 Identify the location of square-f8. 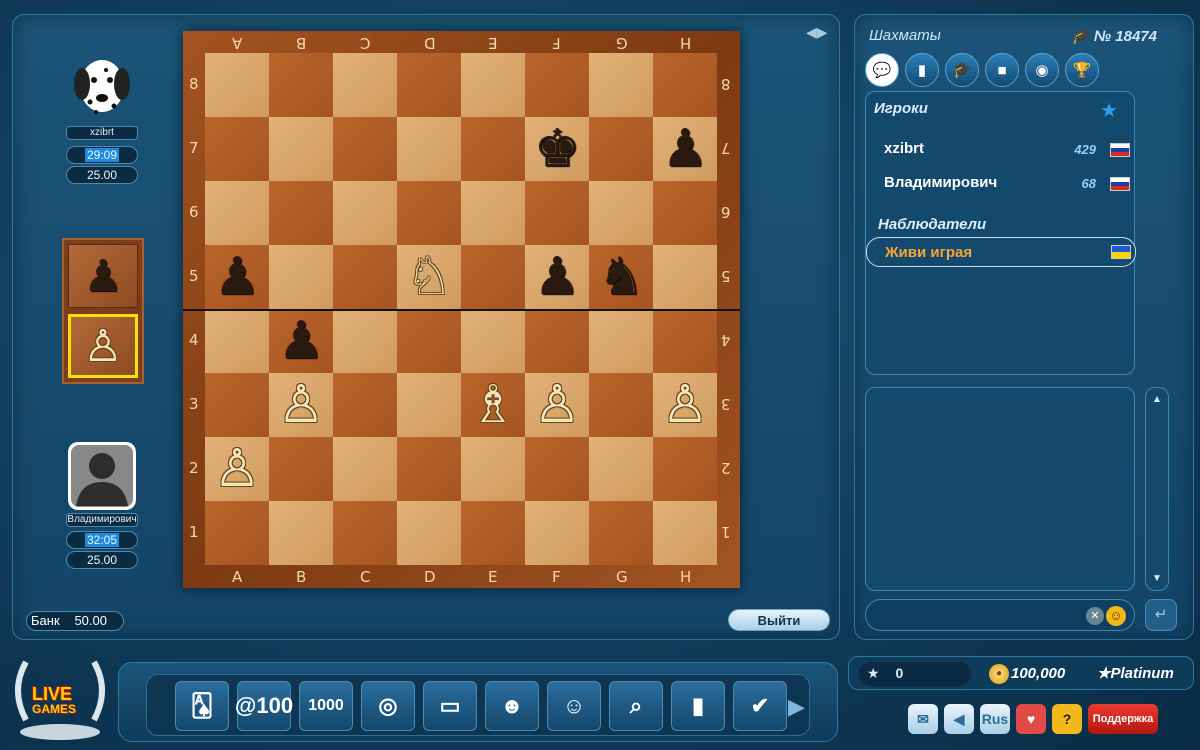
(557, 85).